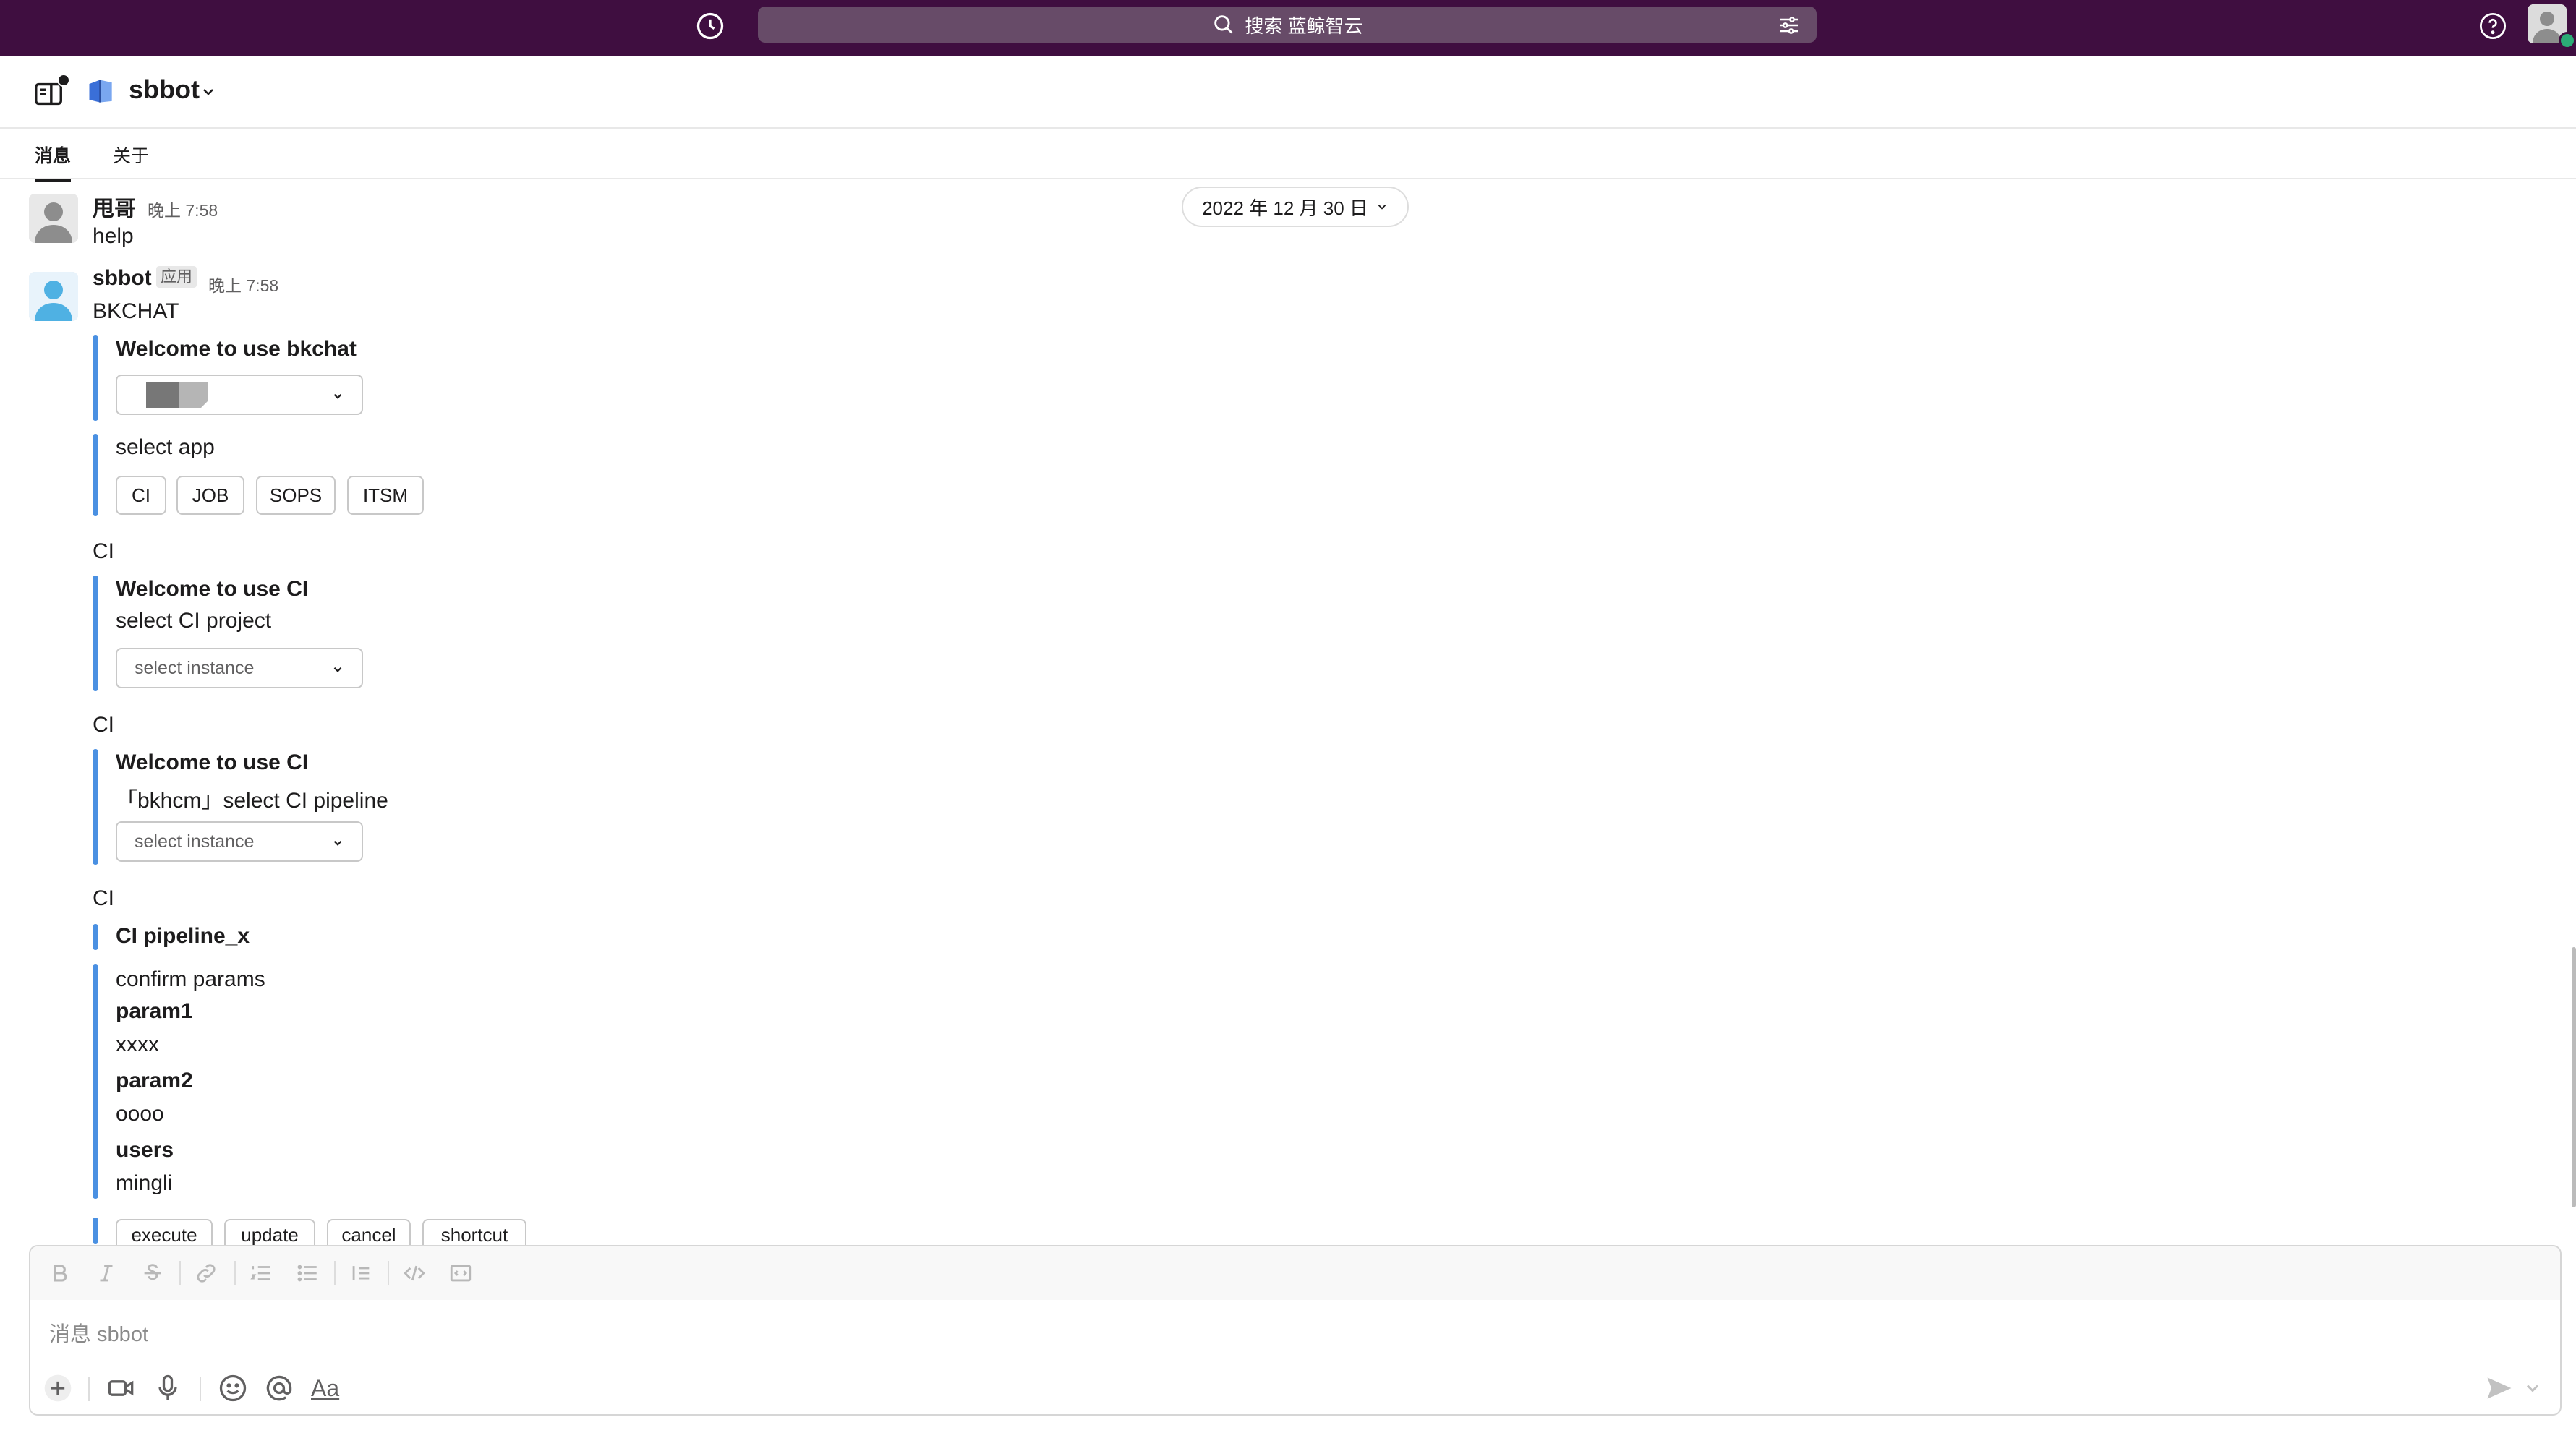 Image resolution: width=2576 pixels, height=1446 pixels. I want to click on avatar, so click(53, 218).